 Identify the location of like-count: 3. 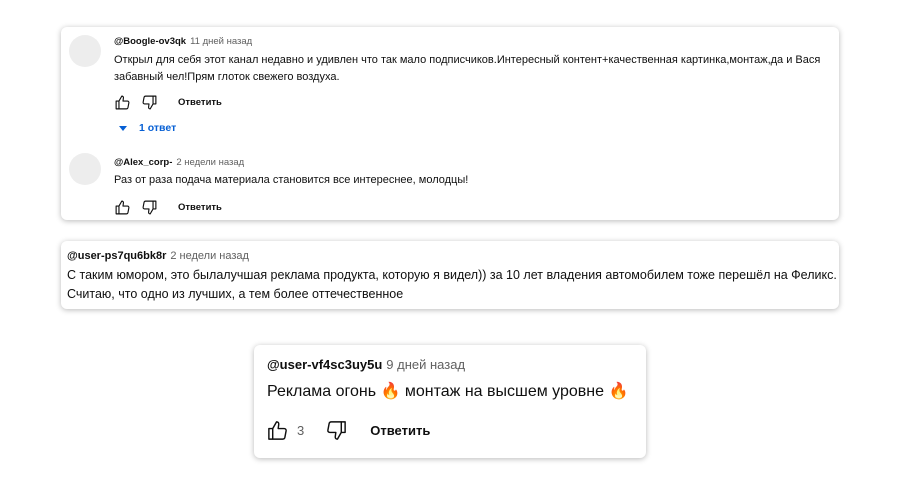
(301, 430).